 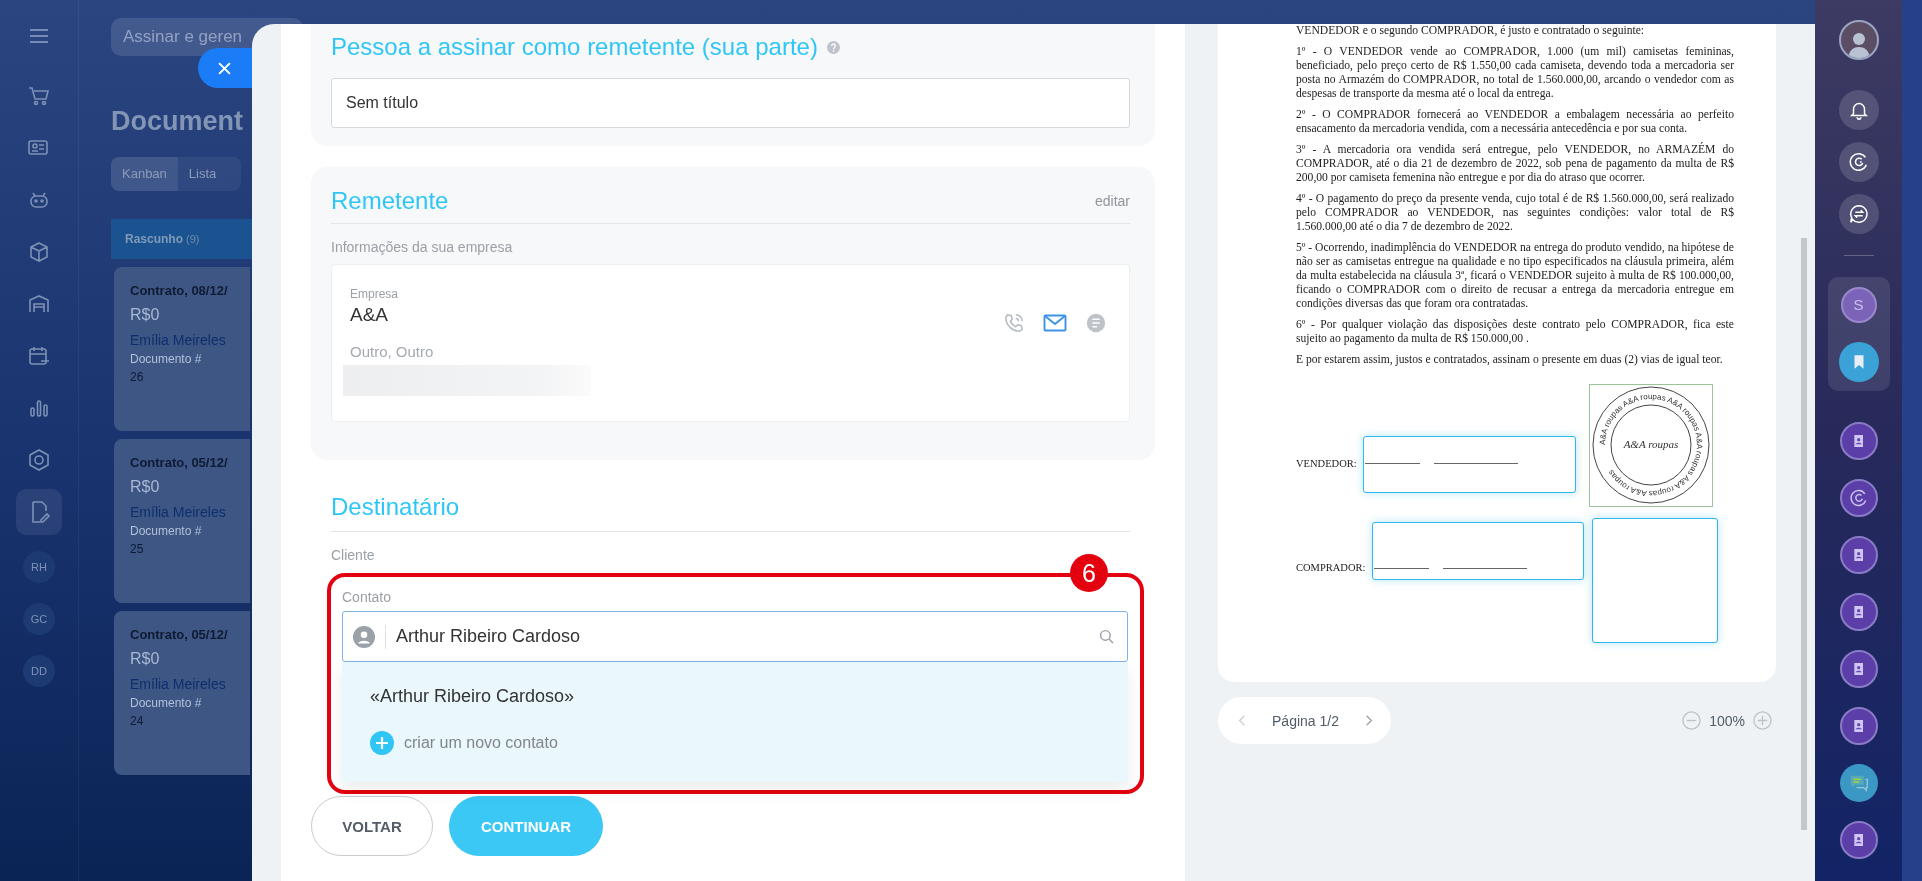 I want to click on contract-paragraph: 4º - O pagamento do preço da presente venda, cujo total é de R$ 1.560.000,00, será realizado pelo COMPRADOR ao VENDEDOR, nas seguintes condições: valor total de R$ 1.560.000,00 até o dia 7 de dezembro de 2022., so click(x=1515, y=213).